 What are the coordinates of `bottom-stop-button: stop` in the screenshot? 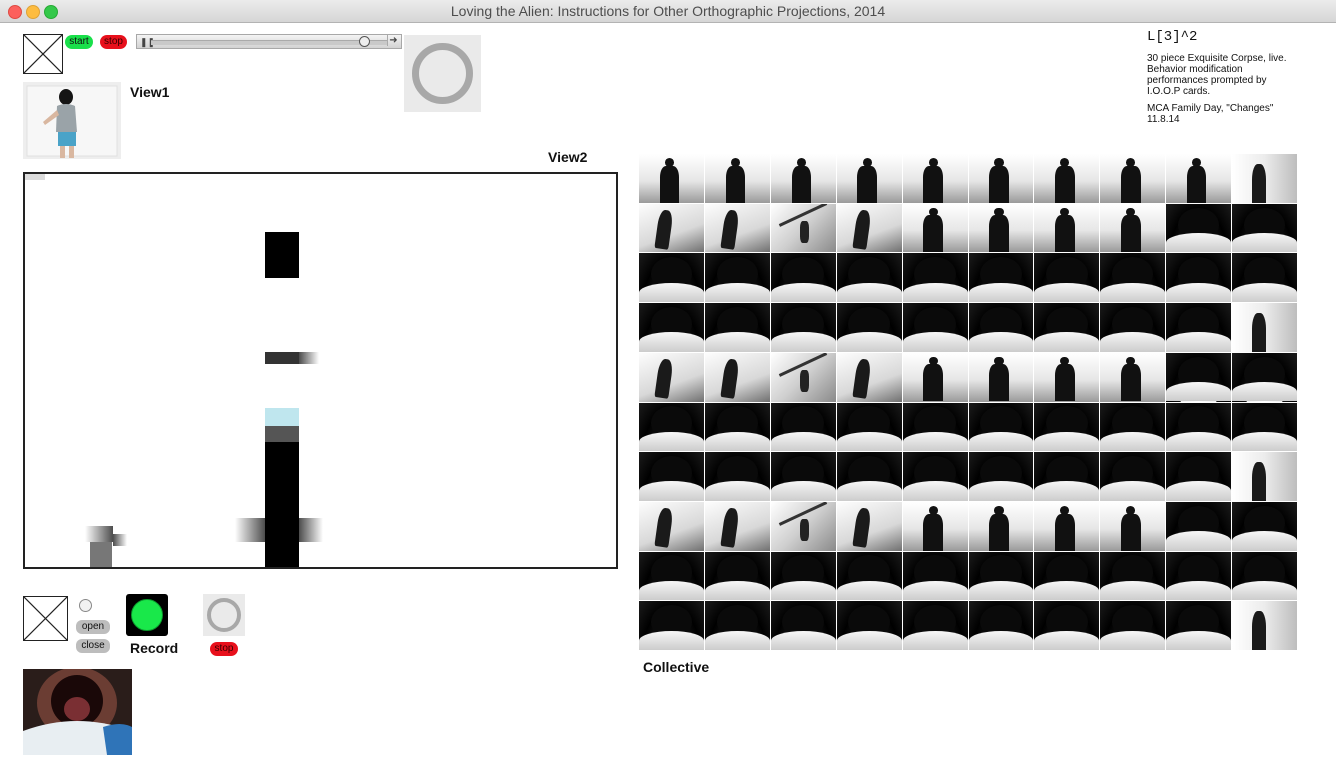 It's located at (224, 649).